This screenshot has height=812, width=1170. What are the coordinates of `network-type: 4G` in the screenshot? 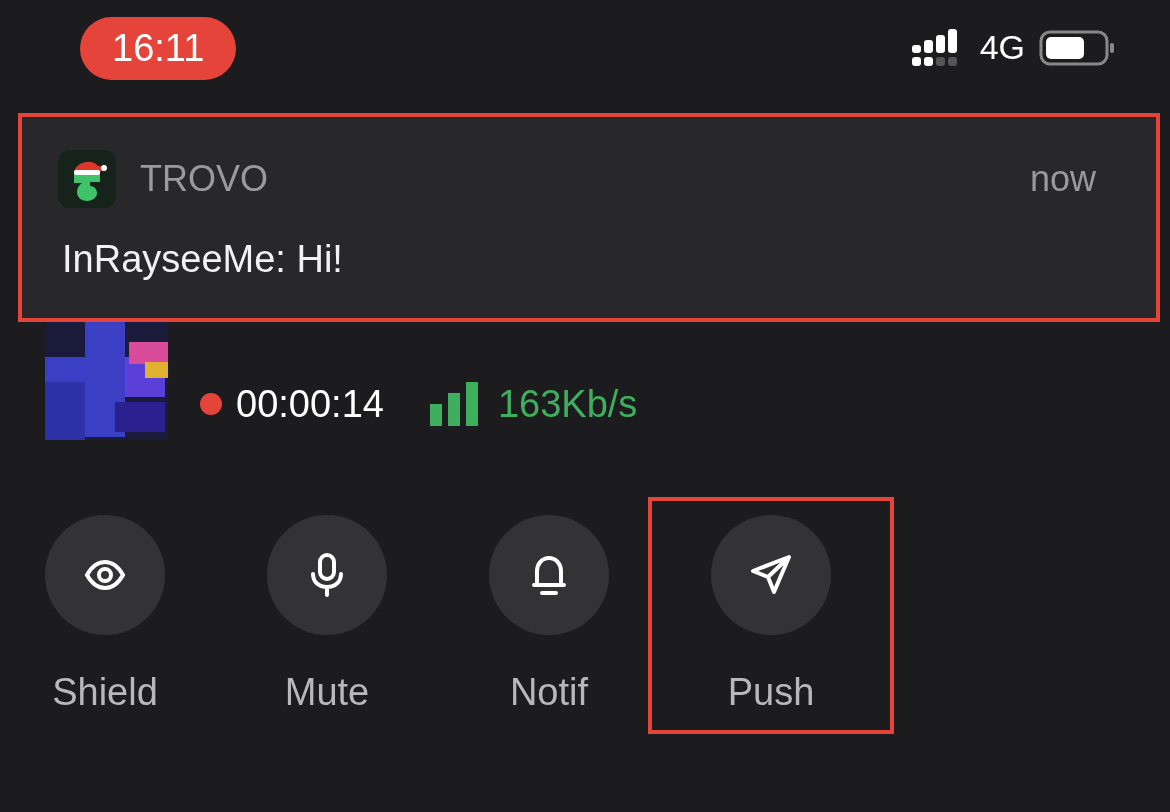 It's located at (1002, 47).